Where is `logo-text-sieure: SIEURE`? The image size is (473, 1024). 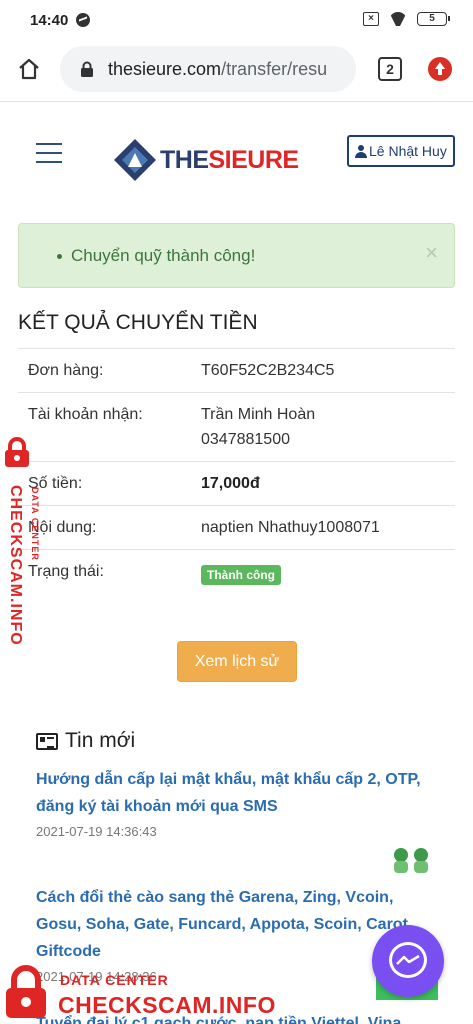
logo-text-sieure: SIEURE is located at coordinates (254, 159).